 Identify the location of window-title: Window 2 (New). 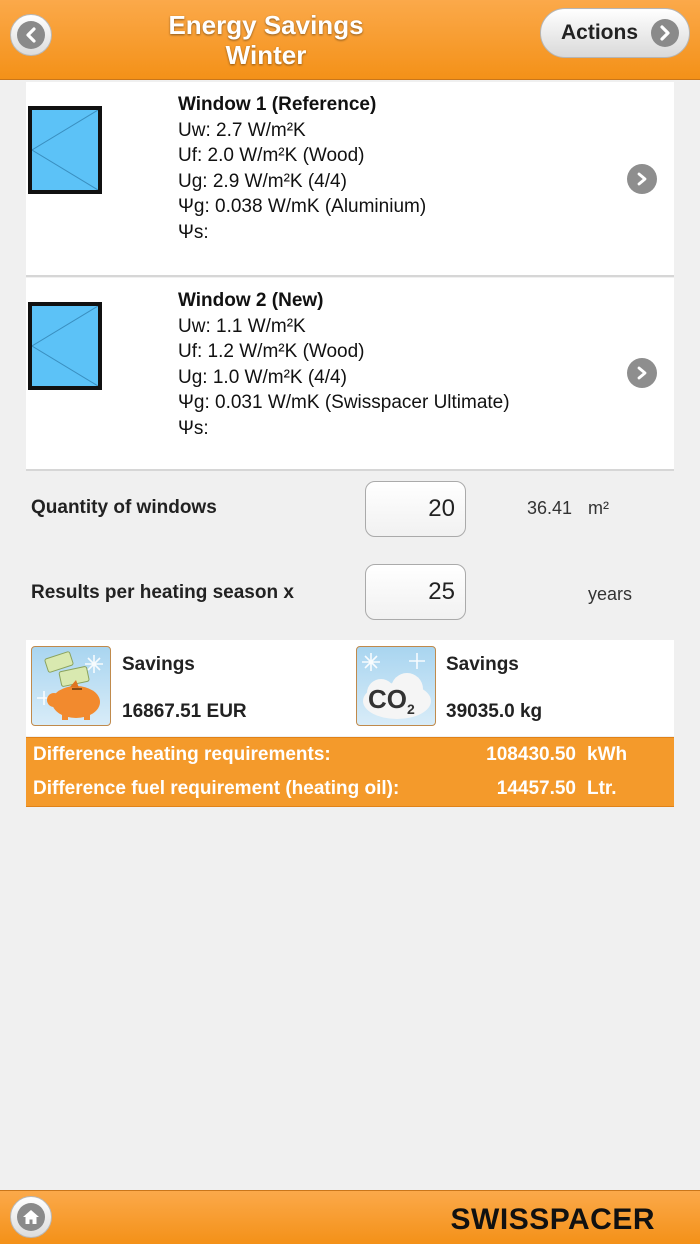
(251, 300).